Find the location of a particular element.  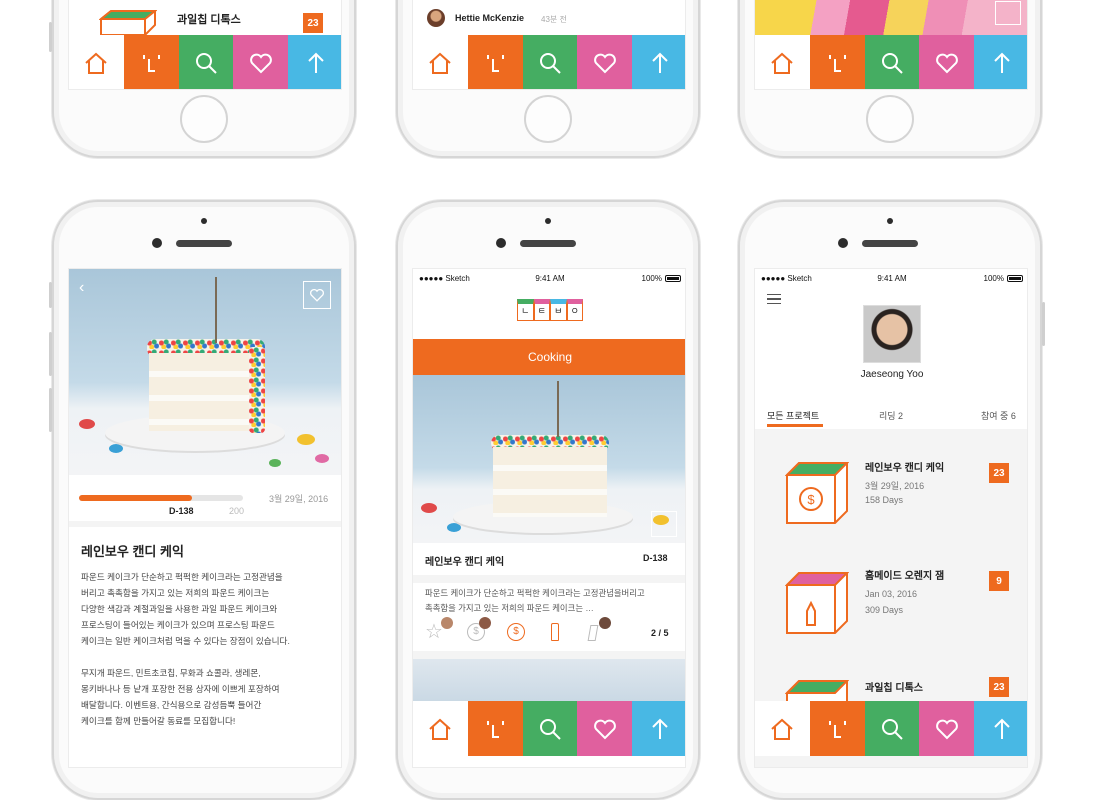

progress-max: 200 is located at coordinates (237, 511).